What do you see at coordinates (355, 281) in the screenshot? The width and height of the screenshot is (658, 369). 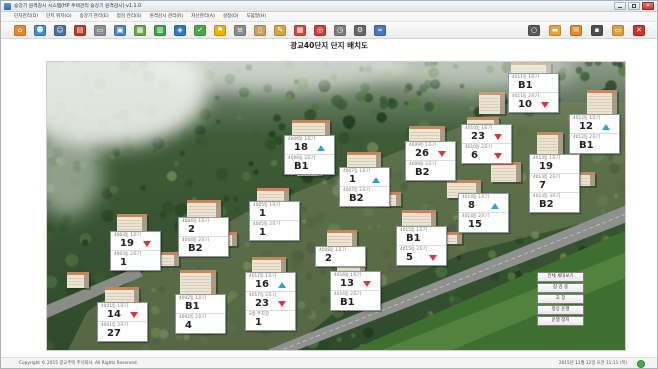 I see `elevator-row: 4016동 1호기 13` at bounding box center [355, 281].